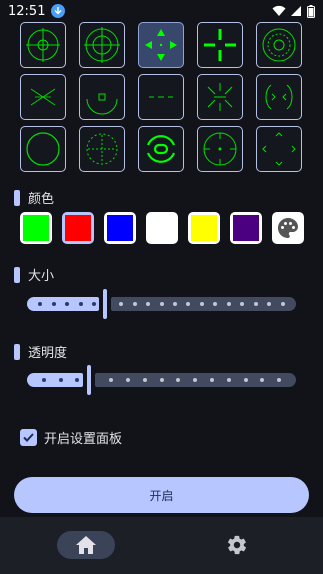 Image resolution: width=323 pixels, height=574 pixels. I want to click on crosshair-ring-dotted-icon, so click(279, 45).